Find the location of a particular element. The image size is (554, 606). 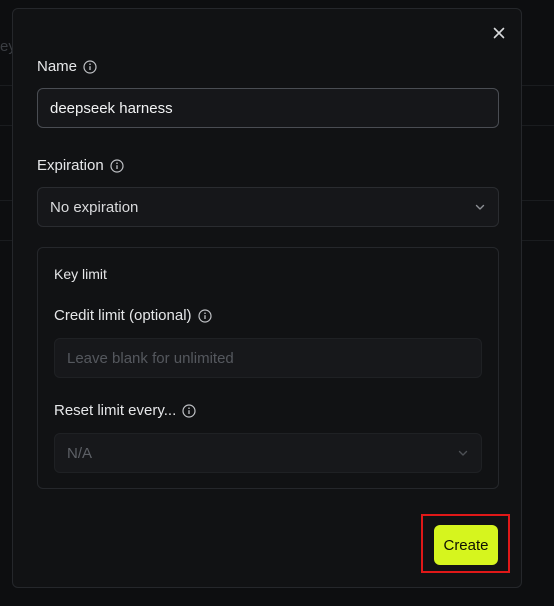

expiration-select: No expiration is located at coordinates (268, 207).